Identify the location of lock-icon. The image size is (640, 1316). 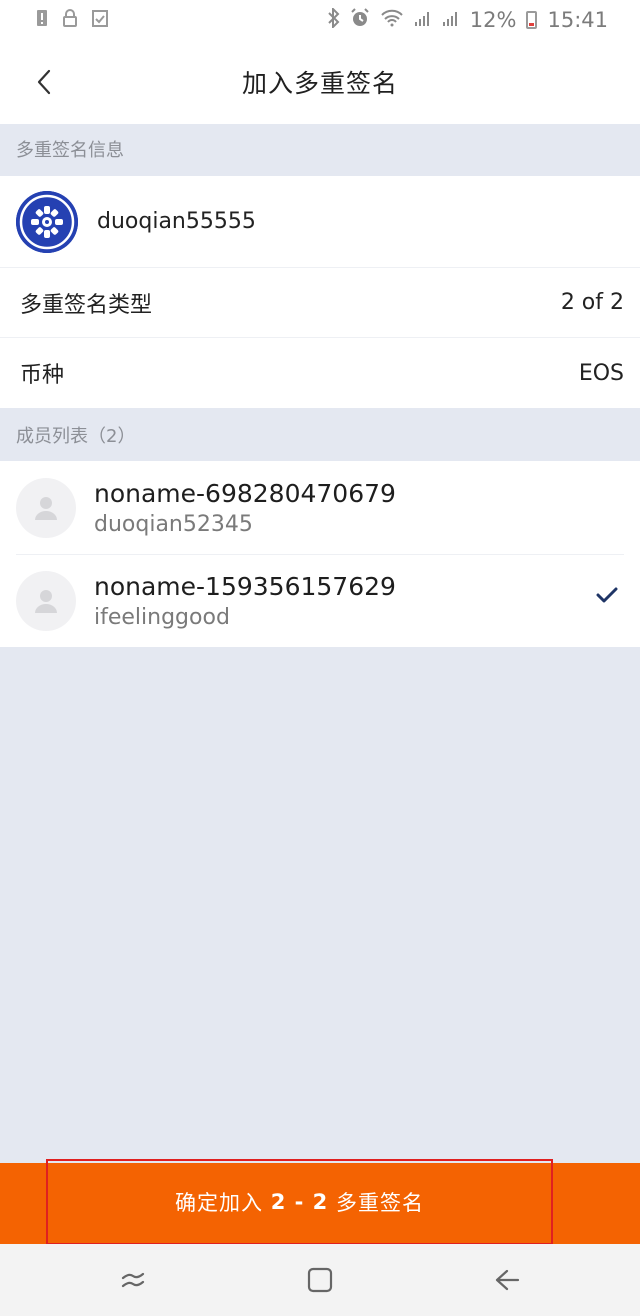
(70, 20).